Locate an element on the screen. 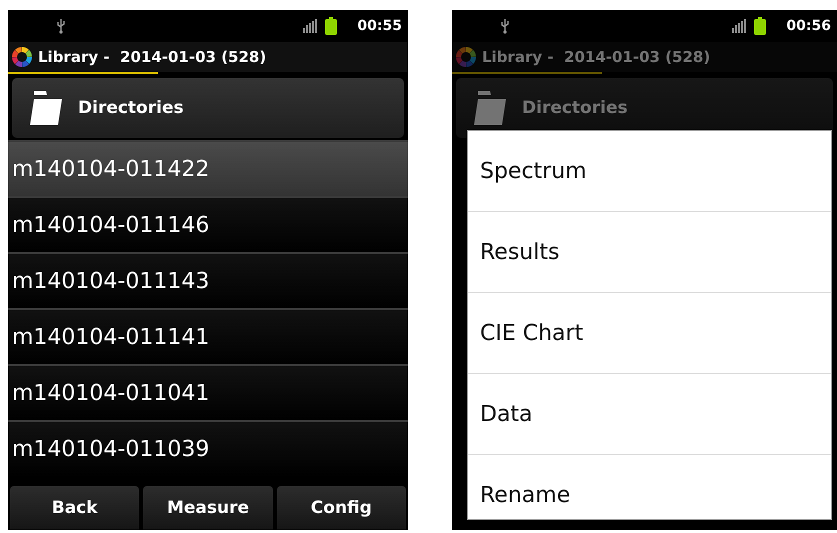 This screenshot has width=837, height=533. clock-time: 00:56 is located at coordinates (808, 26).